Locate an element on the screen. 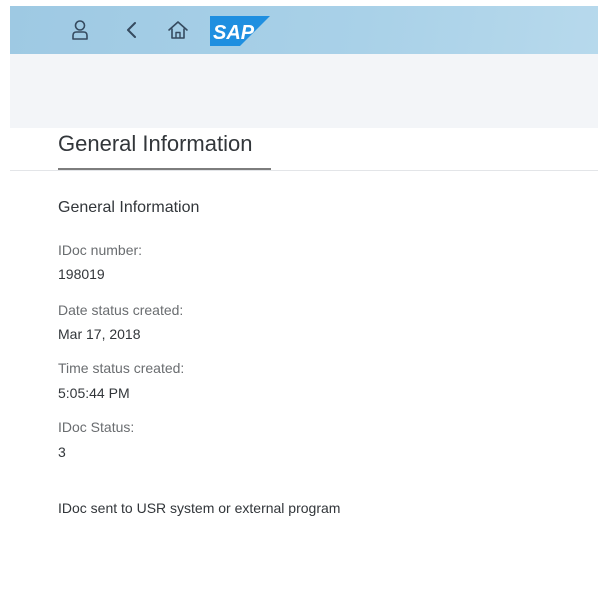 Image resolution: width=598 pixels, height=607 pixels. divider is located at coordinates (304, 170).